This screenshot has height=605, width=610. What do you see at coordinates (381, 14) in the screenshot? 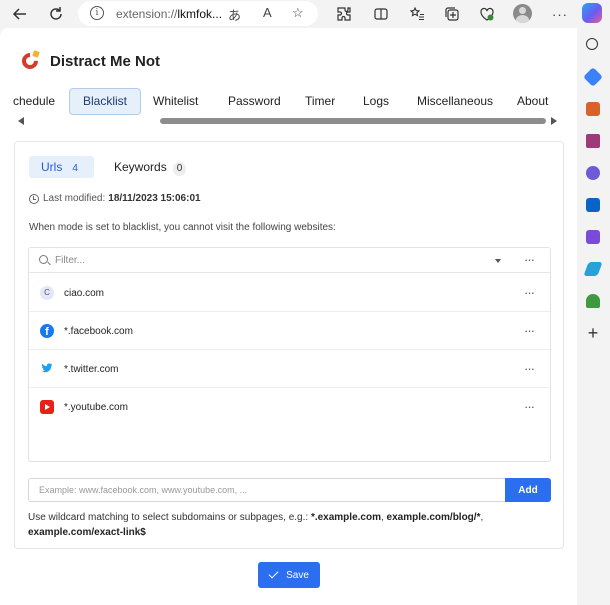
I see `split-screen-icon` at bounding box center [381, 14].